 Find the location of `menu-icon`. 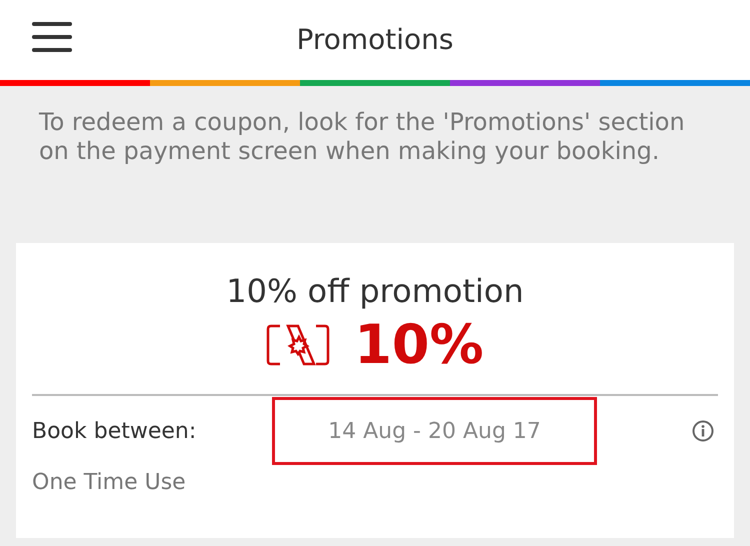

menu-icon is located at coordinates (52, 37).